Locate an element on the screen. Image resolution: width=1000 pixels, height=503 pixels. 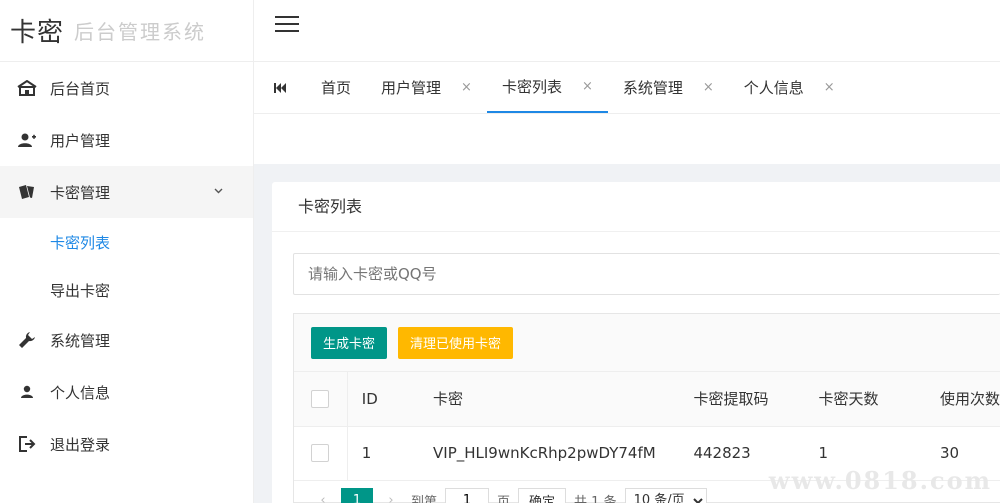
total-count: 共 1 条 is located at coordinates (595, 499).